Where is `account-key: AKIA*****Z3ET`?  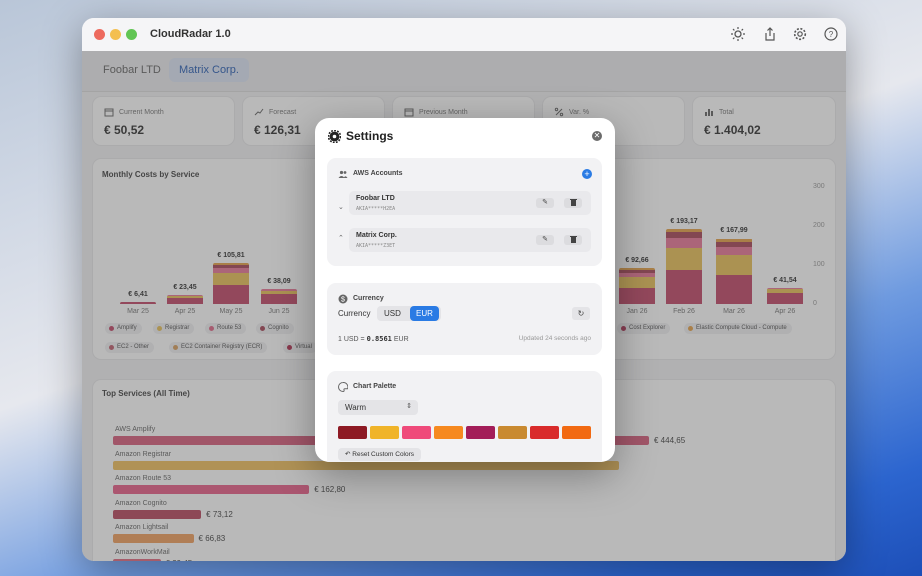
account-key: AKIA*****Z3ET is located at coordinates (376, 246).